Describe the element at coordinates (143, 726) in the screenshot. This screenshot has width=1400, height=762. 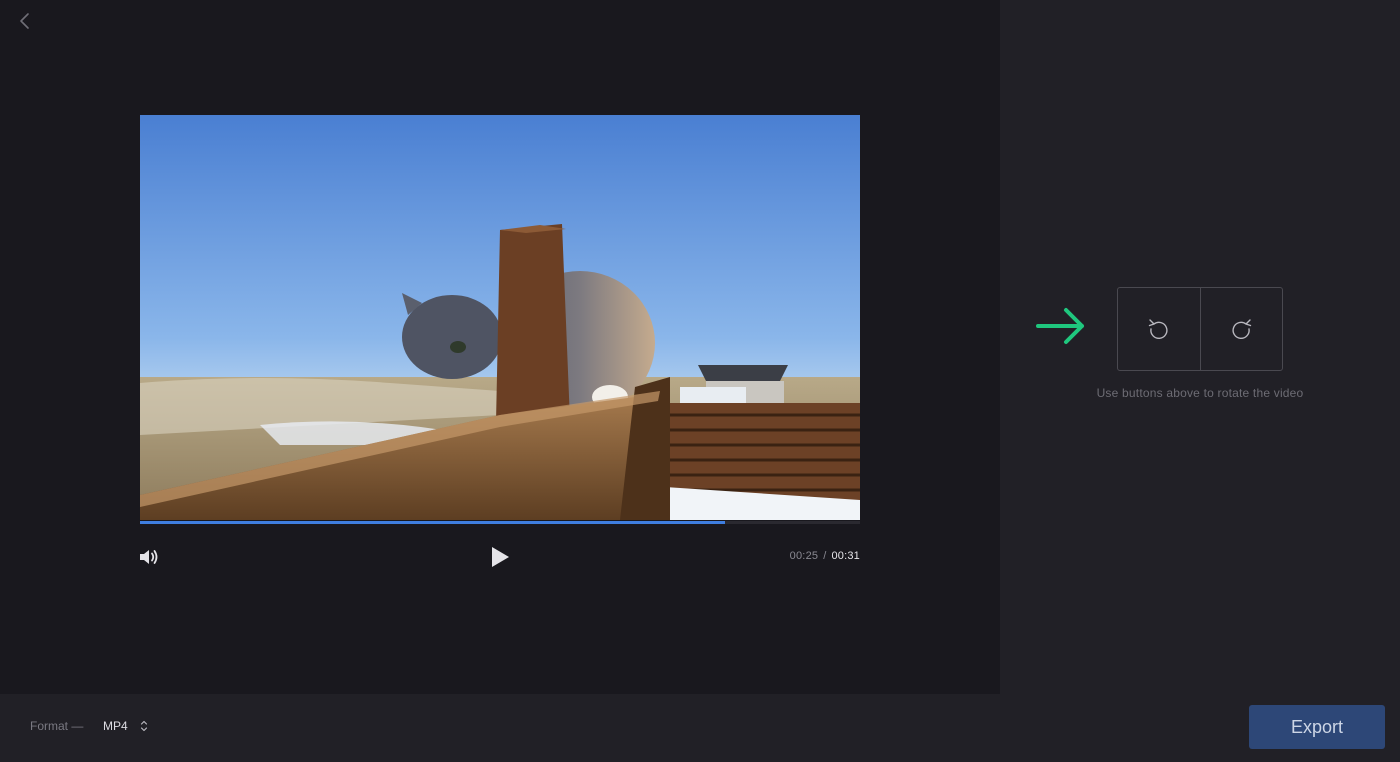
I see `chevron-up-down-icon` at that location.